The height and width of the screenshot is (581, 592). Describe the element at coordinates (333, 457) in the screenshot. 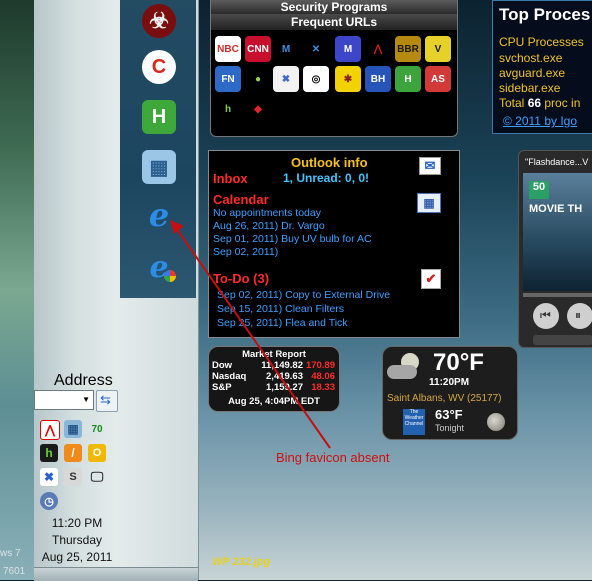

I see `annotation-text: Bing favicon absent` at that location.